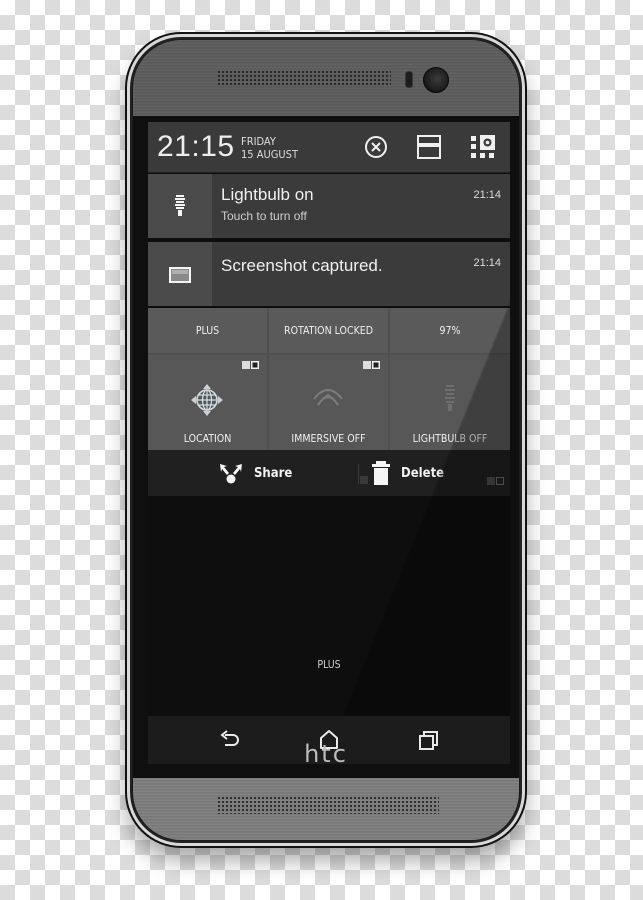 Image resolution: width=643 pixels, height=900 pixels. I want to click on qs-tile-location: LOCATION, so click(207, 402).